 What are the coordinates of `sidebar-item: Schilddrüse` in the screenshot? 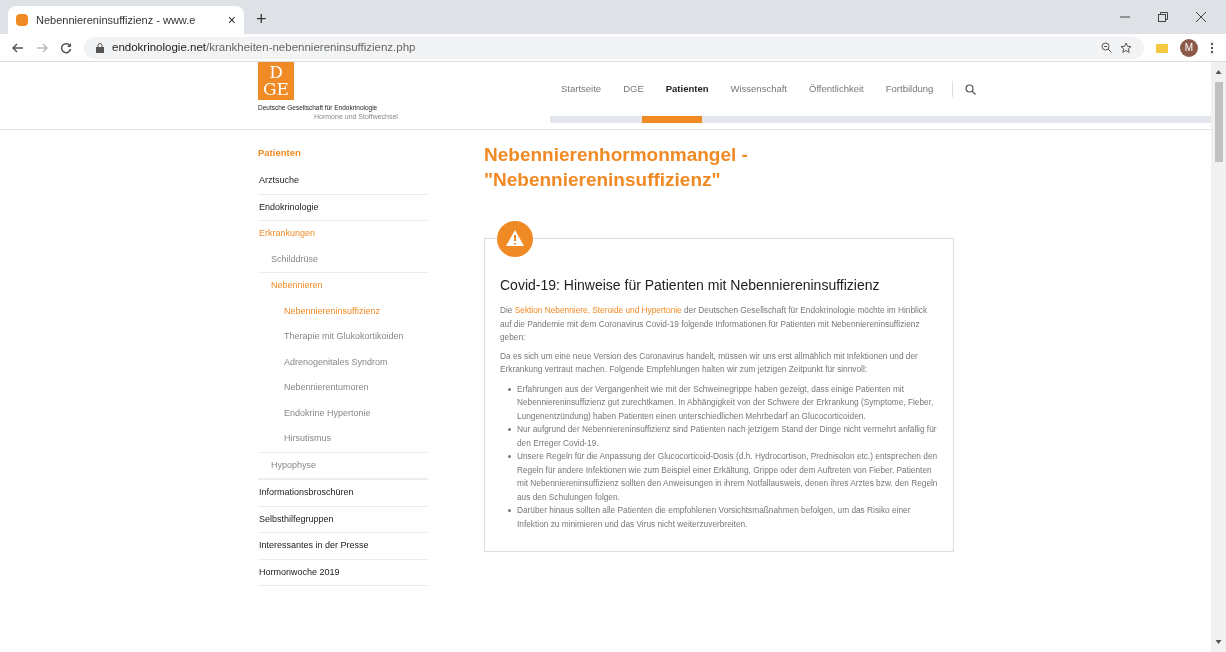 It's located at (349, 259).